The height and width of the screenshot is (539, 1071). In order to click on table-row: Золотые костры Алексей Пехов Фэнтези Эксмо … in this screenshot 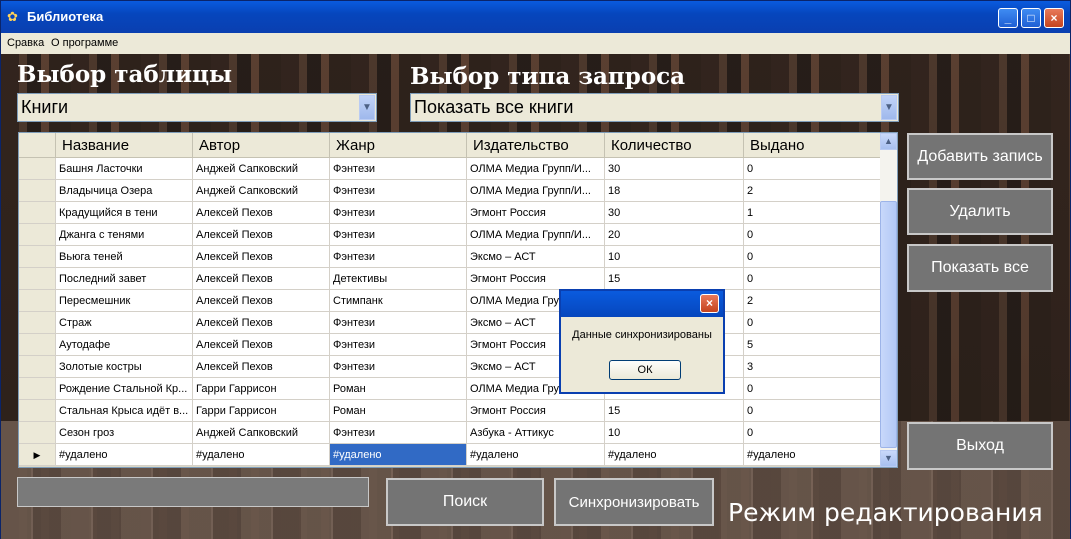, I will do `click(451, 366)`.